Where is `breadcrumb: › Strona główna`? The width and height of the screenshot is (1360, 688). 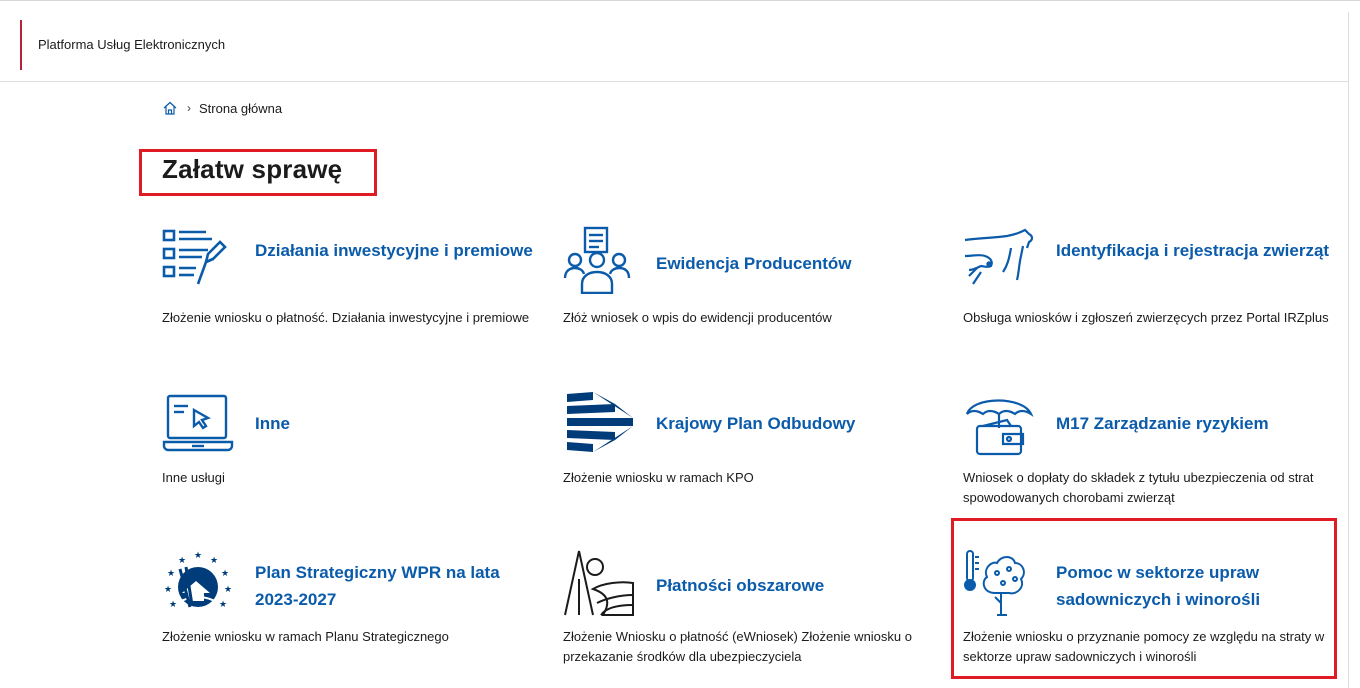
breadcrumb: › Strona główna is located at coordinates (222, 108).